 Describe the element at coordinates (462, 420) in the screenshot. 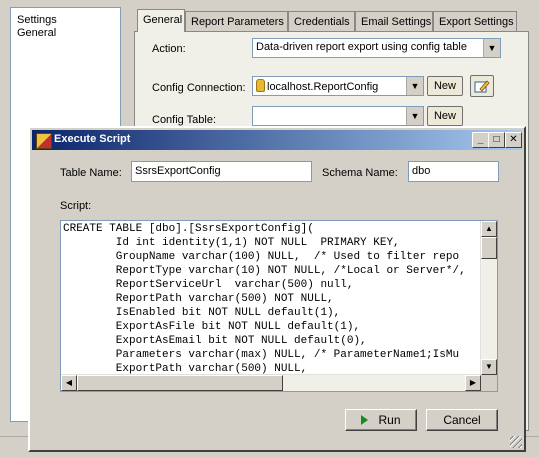

I see `cancel-button: Cancel` at that location.